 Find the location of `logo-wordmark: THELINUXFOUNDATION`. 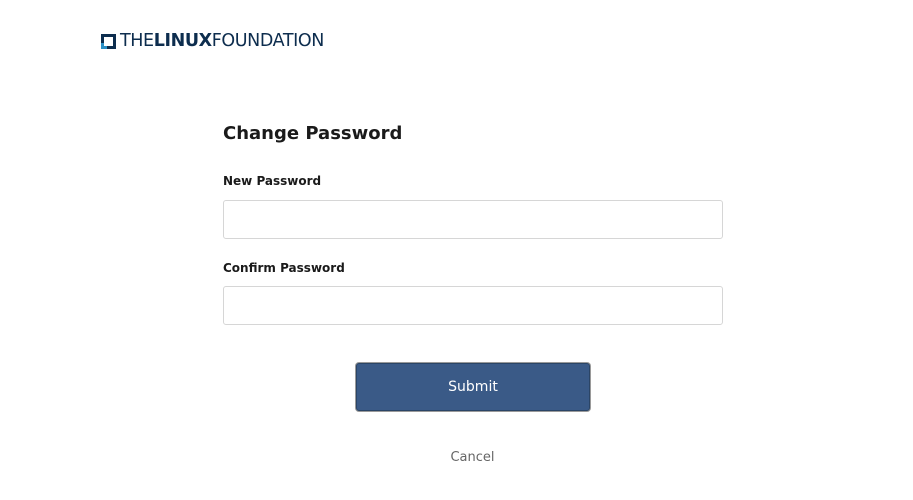

logo-wordmark: THELINUXFOUNDATION is located at coordinates (222, 41).